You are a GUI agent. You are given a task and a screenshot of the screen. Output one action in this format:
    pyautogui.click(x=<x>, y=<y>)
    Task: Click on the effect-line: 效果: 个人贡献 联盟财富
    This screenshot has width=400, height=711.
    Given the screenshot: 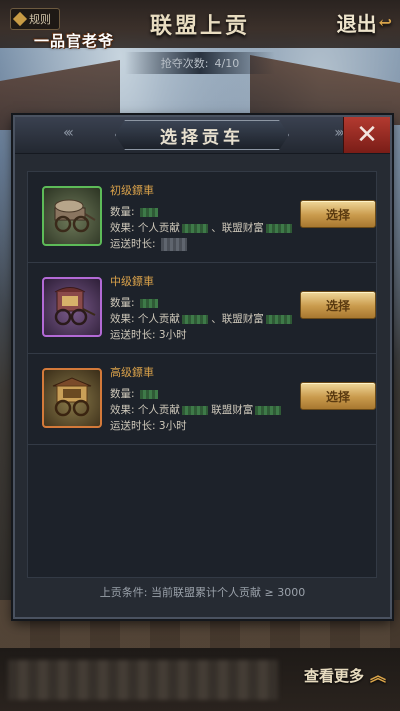 What is the action you would take?
    pyautogui.click(x=196, y=409)
    